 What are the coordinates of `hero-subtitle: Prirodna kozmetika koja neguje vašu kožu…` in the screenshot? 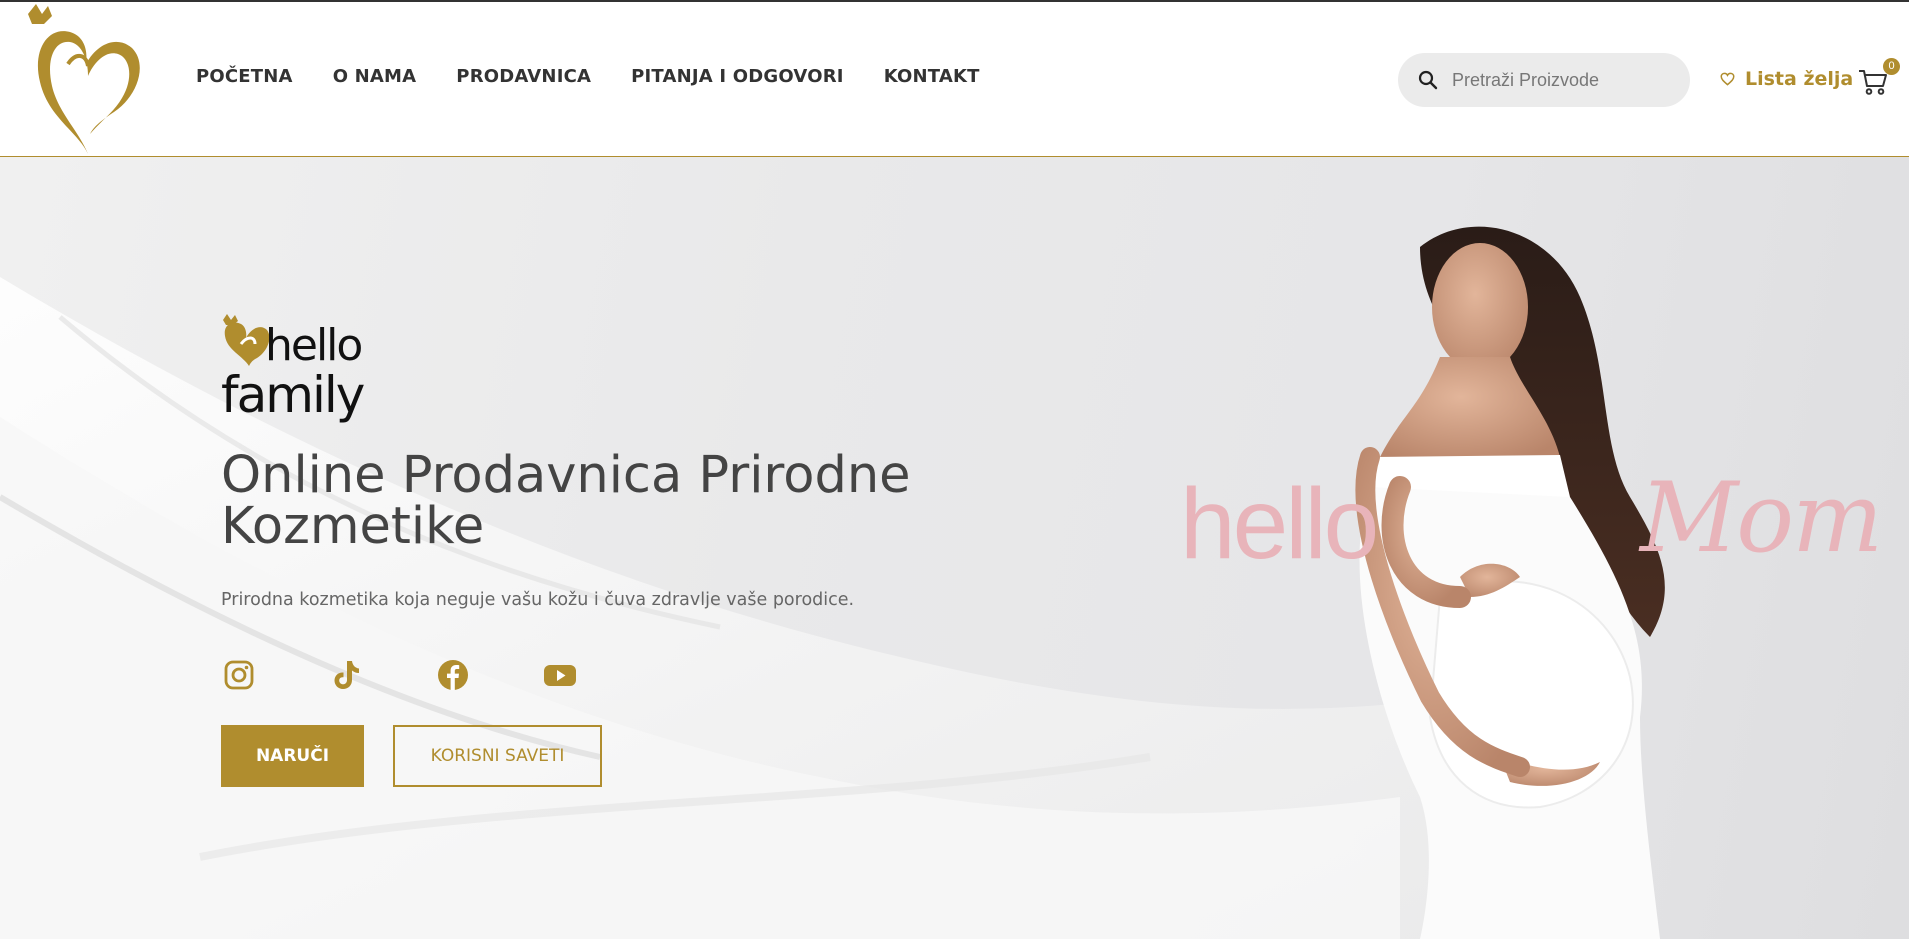 It's located at (538, 600).